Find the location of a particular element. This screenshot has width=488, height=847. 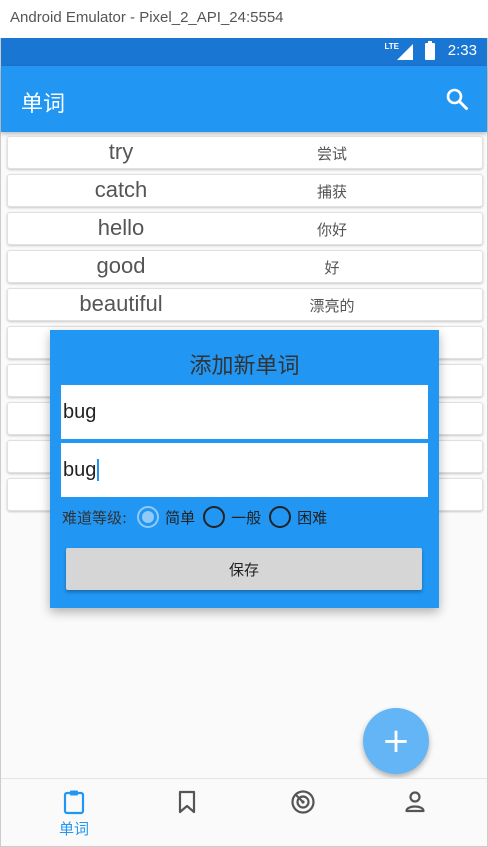

word-row: good 好 is located at coordinates (245, 266).